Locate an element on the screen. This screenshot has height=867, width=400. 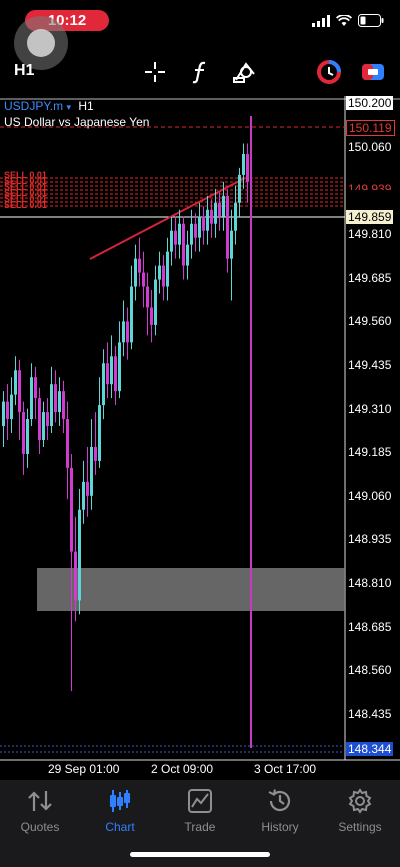
signal-icon is located at coordinates (321, 20).